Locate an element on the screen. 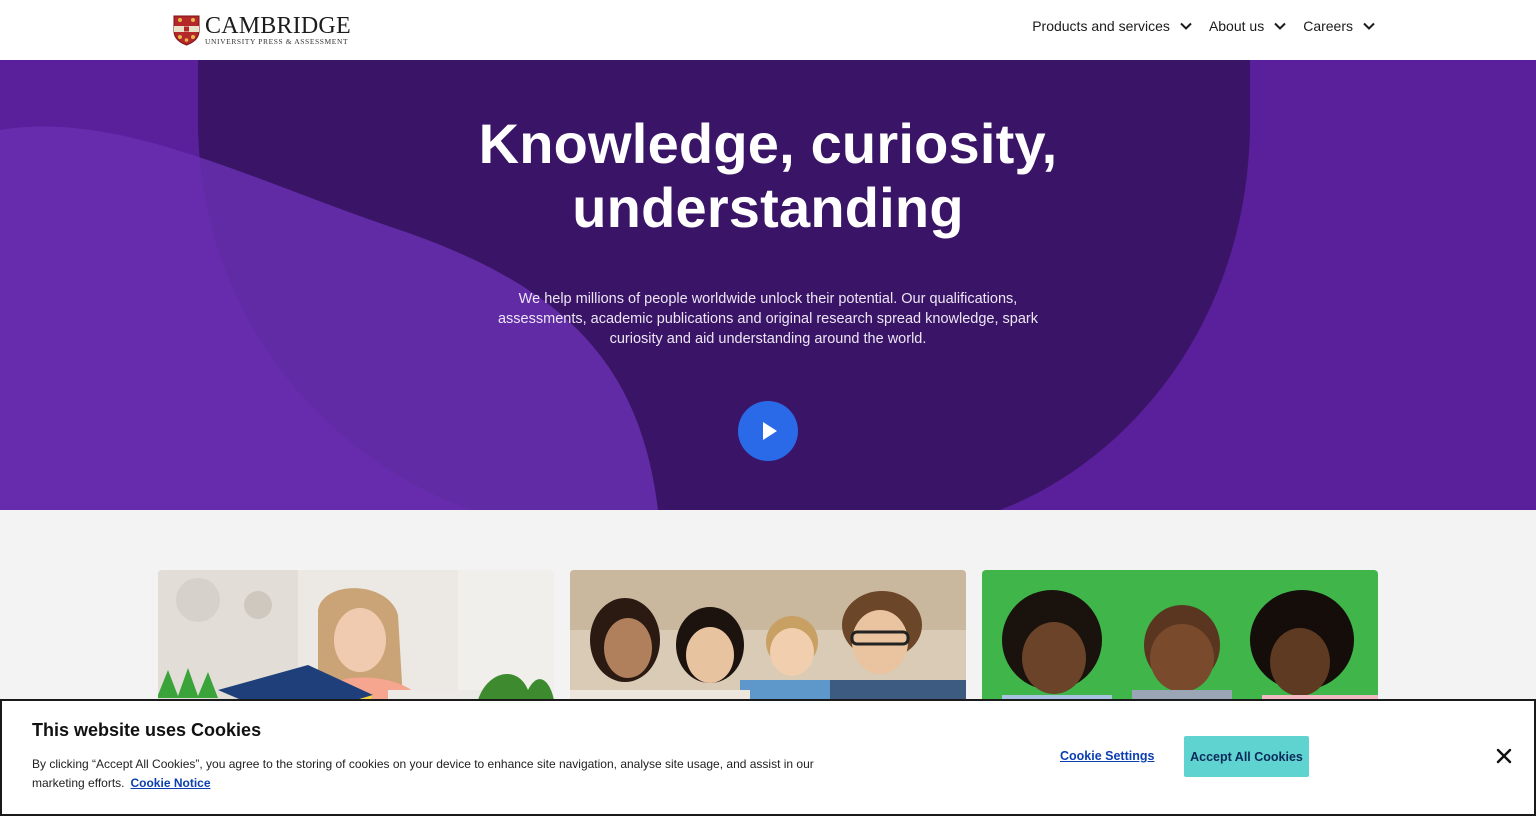 The width and height of the screenshot is (1536, 816). play-icon is located at coordinates (770, 431).